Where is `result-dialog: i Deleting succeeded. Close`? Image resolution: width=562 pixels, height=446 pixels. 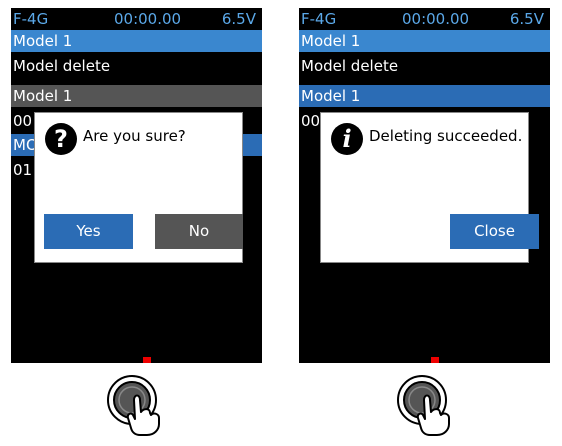
result-dialog: i Deleting succeeded. Close is located at coordinates (429, 187).